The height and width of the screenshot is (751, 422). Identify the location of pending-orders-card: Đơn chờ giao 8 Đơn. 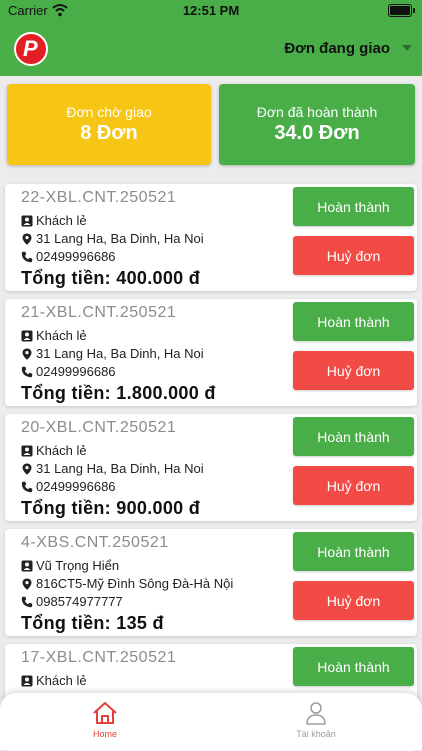
(109, 124).